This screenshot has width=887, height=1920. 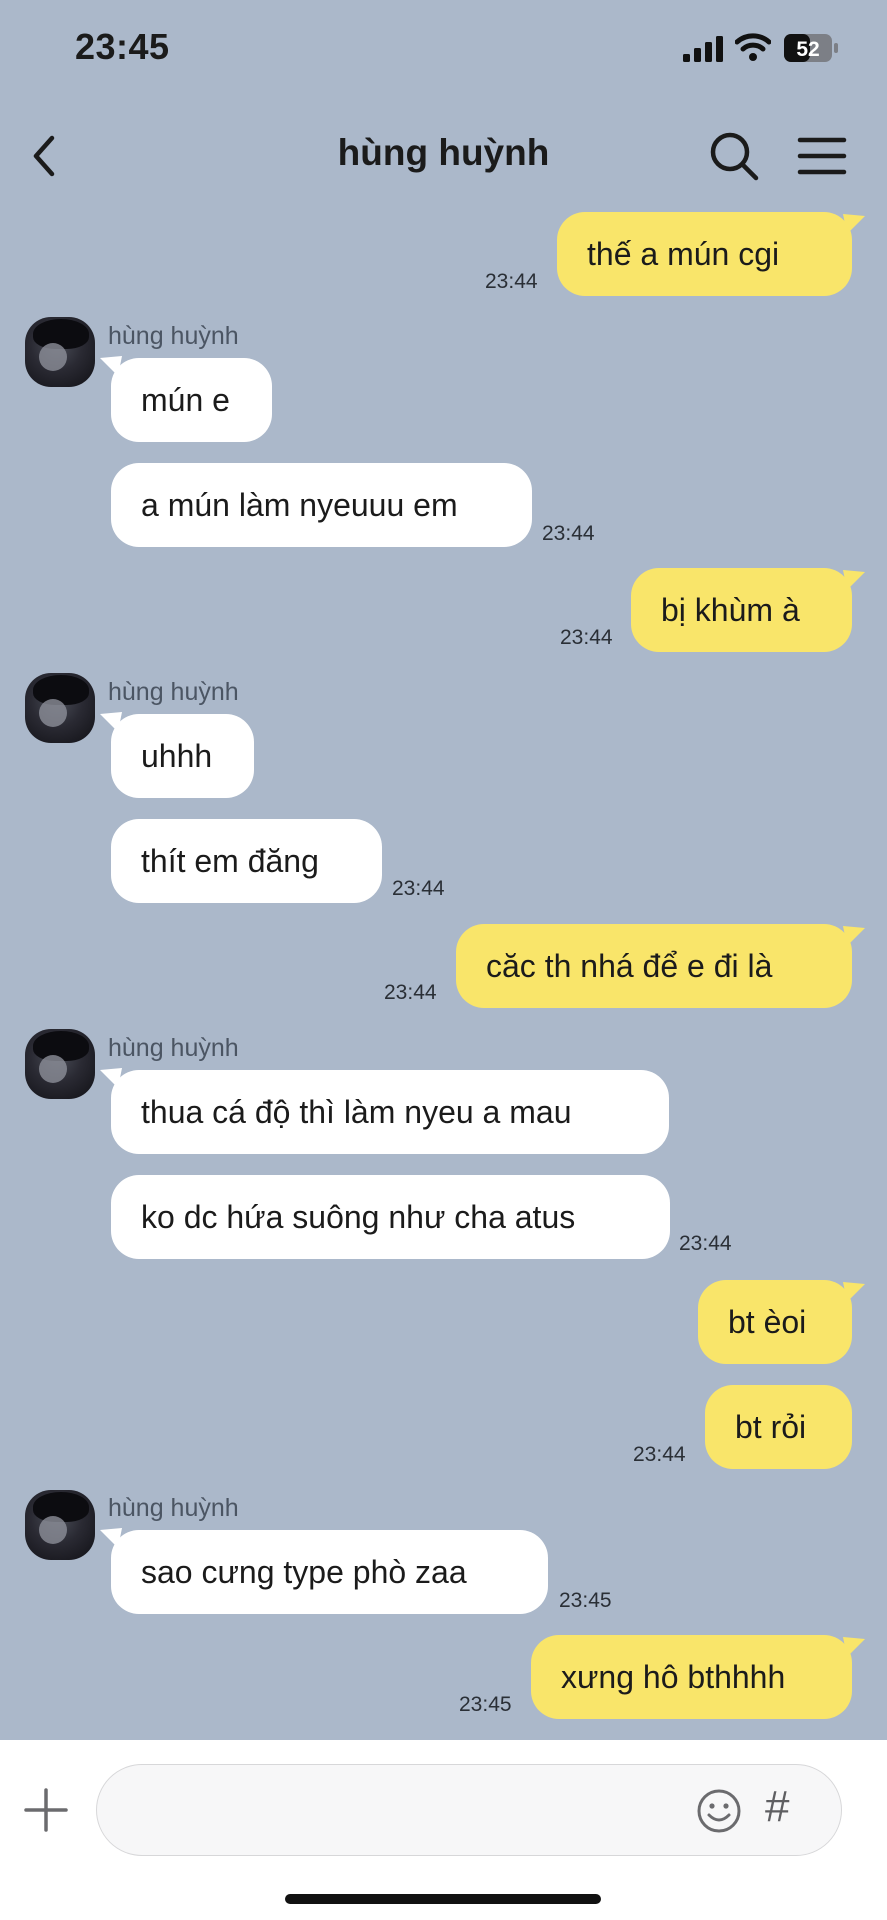 I want to click on incoming-message: thít em đăng, so click(x=246, y=861).